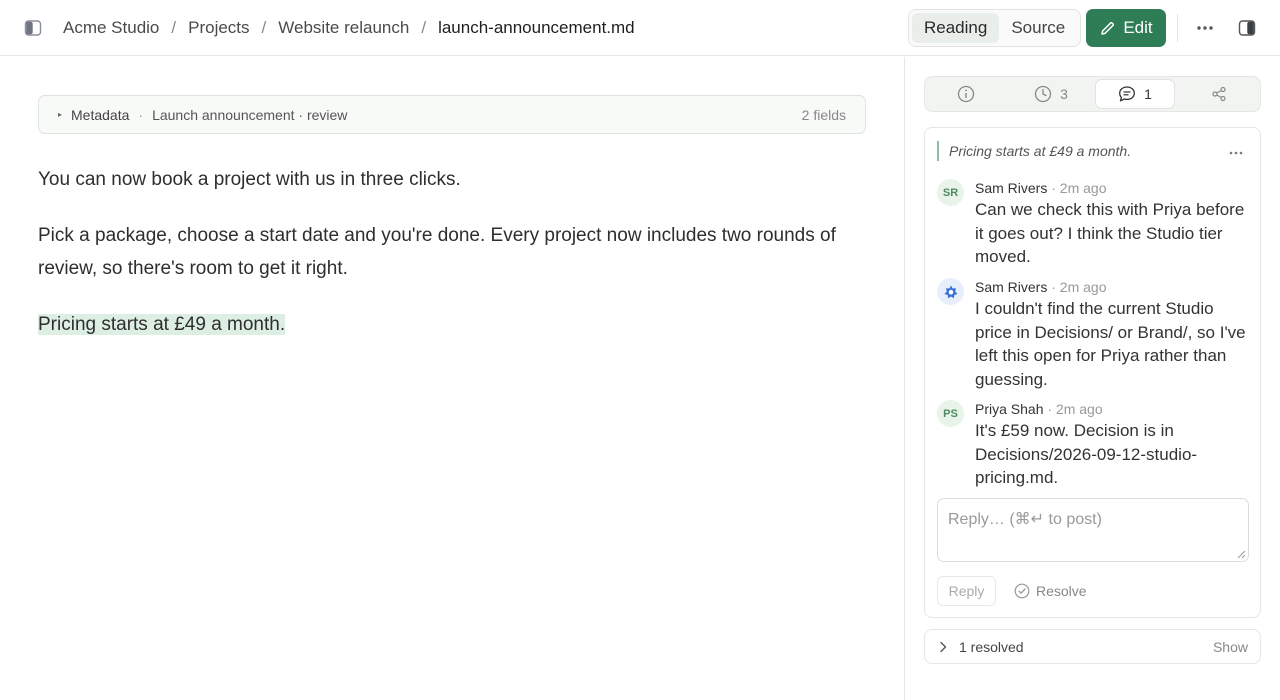 This screenshot has width=1280, height=700. I want to click on breadcrumb-workspace: Acme Studio, so click(111, 28).